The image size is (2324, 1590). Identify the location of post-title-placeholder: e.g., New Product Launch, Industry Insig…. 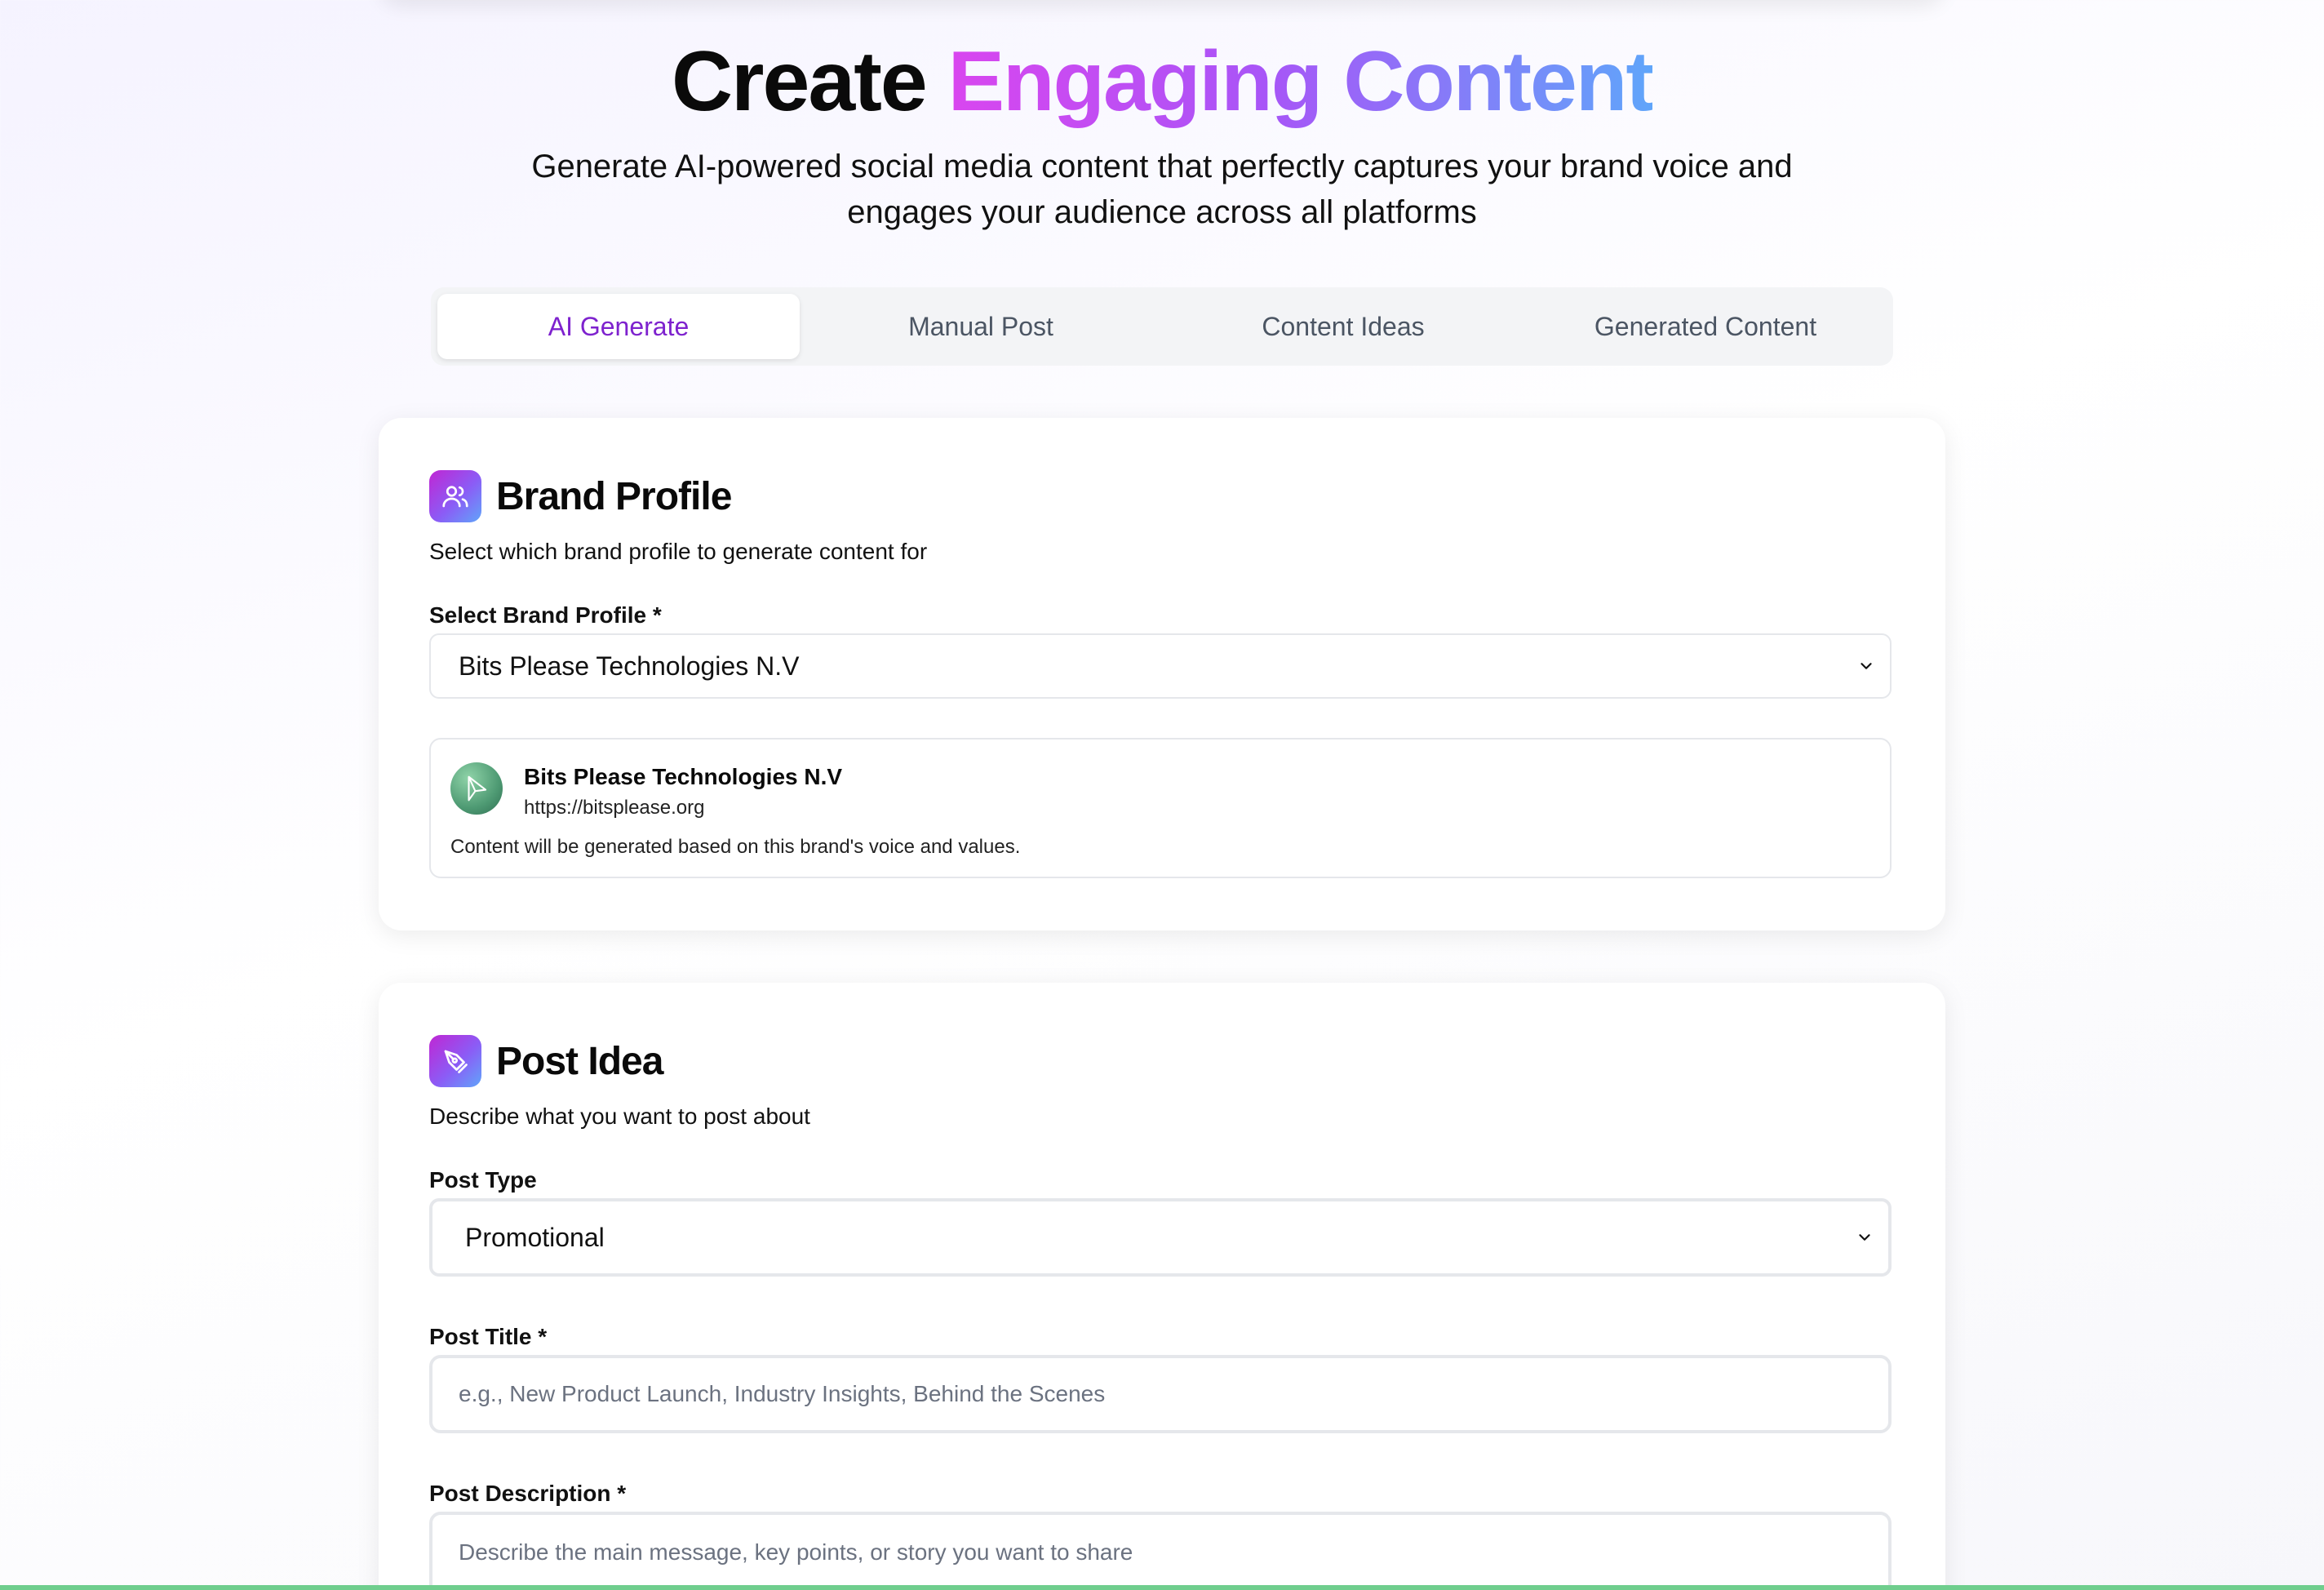
(782, 1393).